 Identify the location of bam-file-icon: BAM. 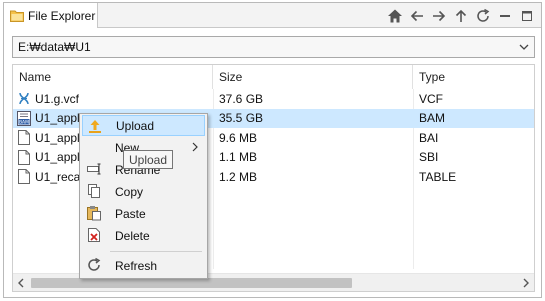
(24, 118).